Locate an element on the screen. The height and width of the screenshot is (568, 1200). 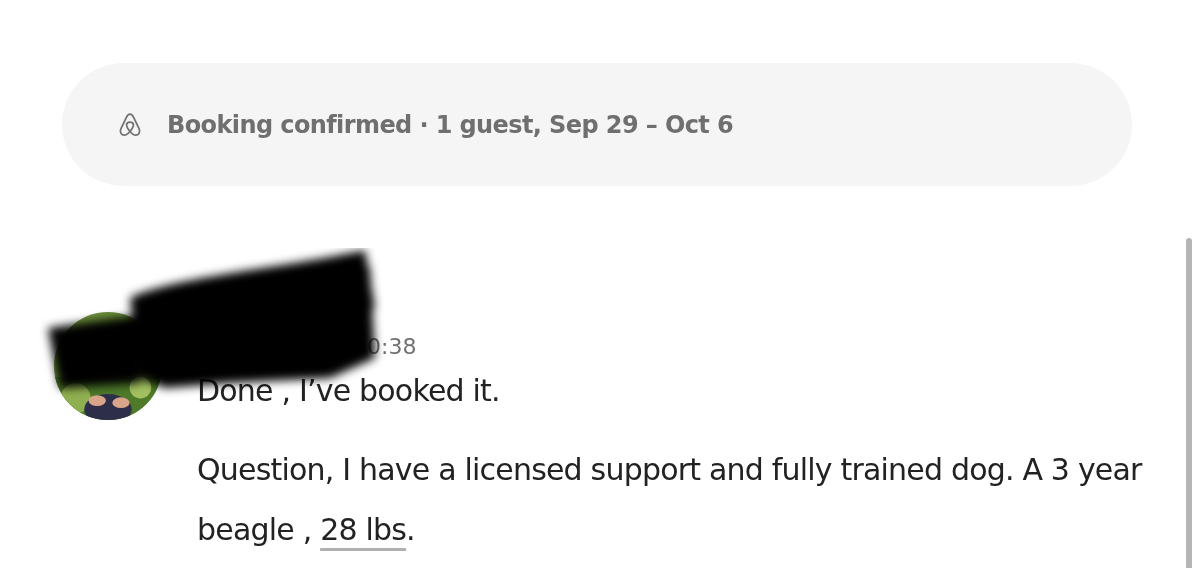
booking-status-text: Booking confirmed · 1 guest, Sep 29 – Oct 6 is located at coordinates (450, 124).